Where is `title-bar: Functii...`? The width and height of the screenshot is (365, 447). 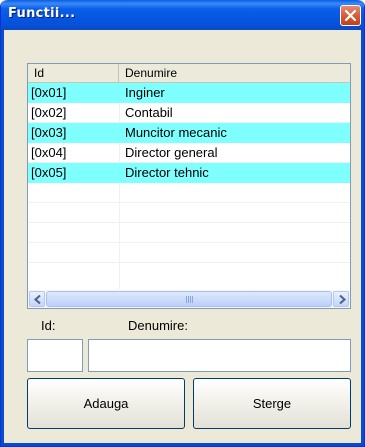 title-bar: Functii... is located at coordinates (182, 15).